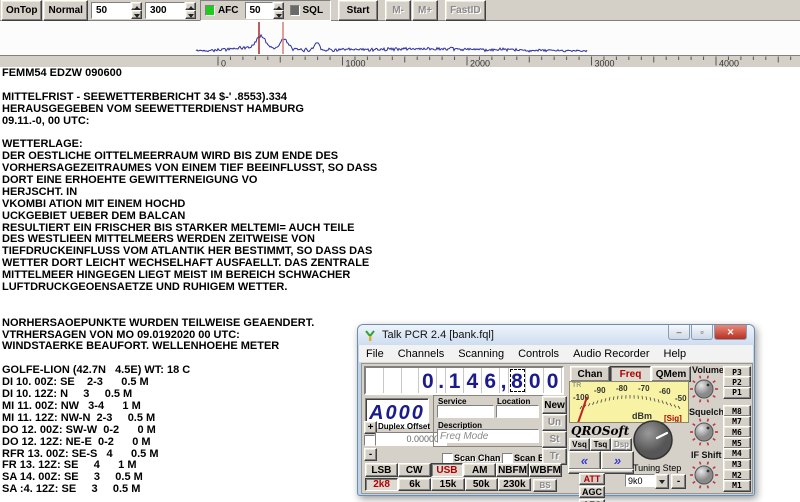 The height and width of the screenshot is (502, 800). I want to click on afc-label: AFC, so click(228, 10).